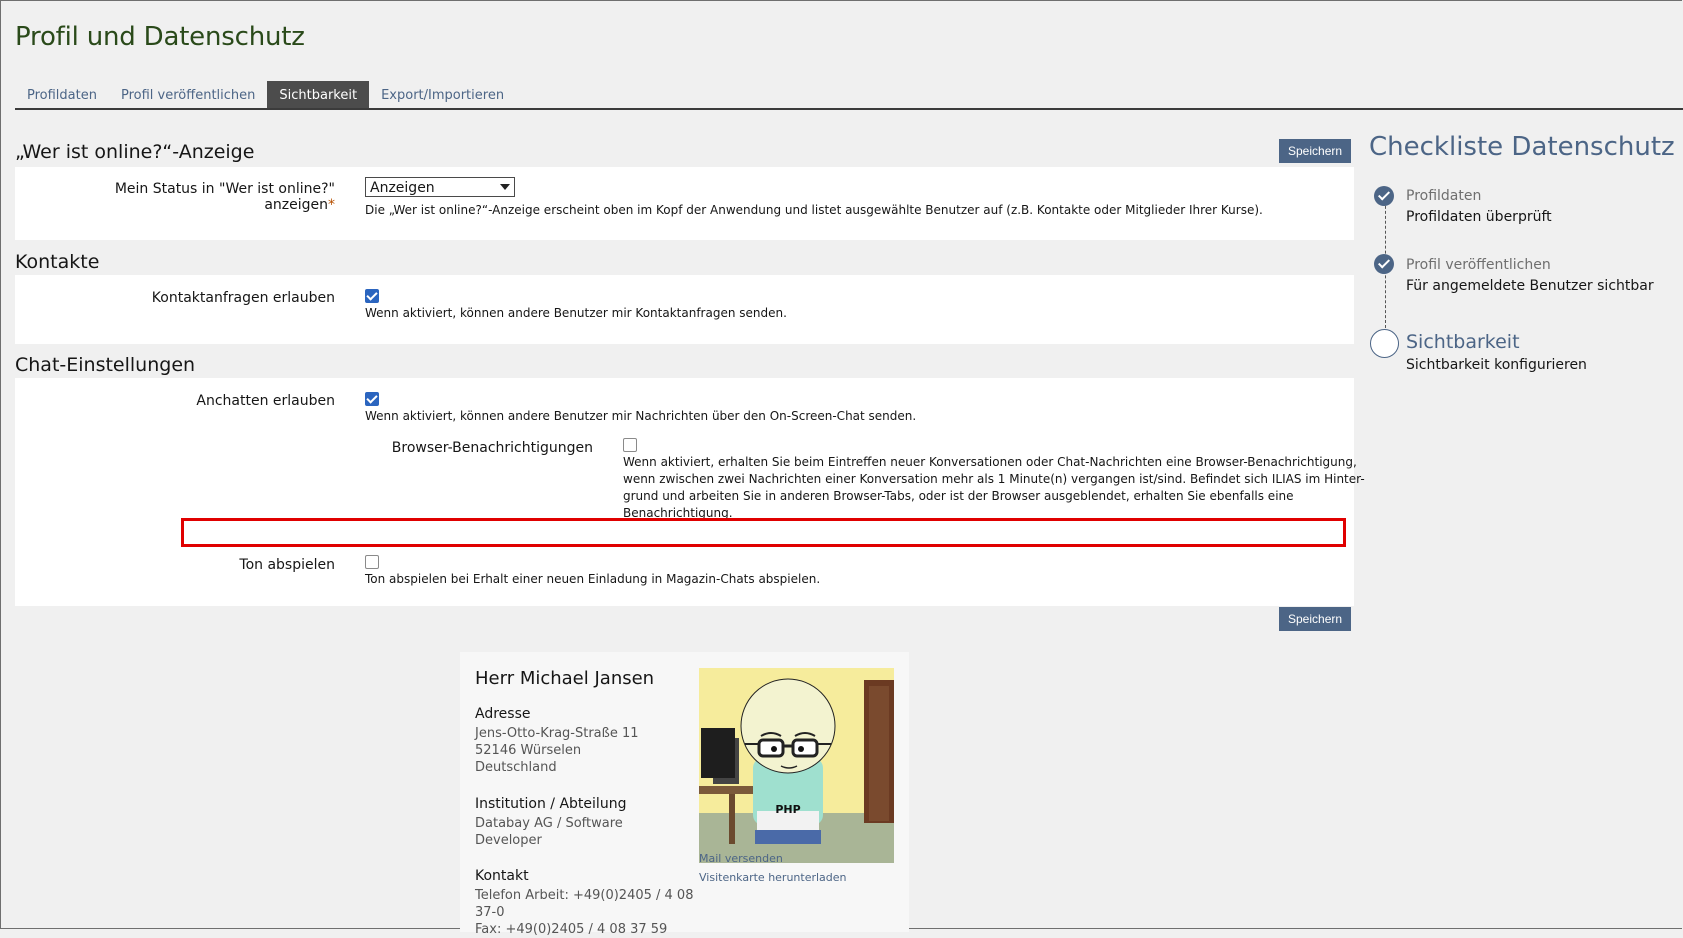  I want to click on avatar: PHP, so click(796, 765).